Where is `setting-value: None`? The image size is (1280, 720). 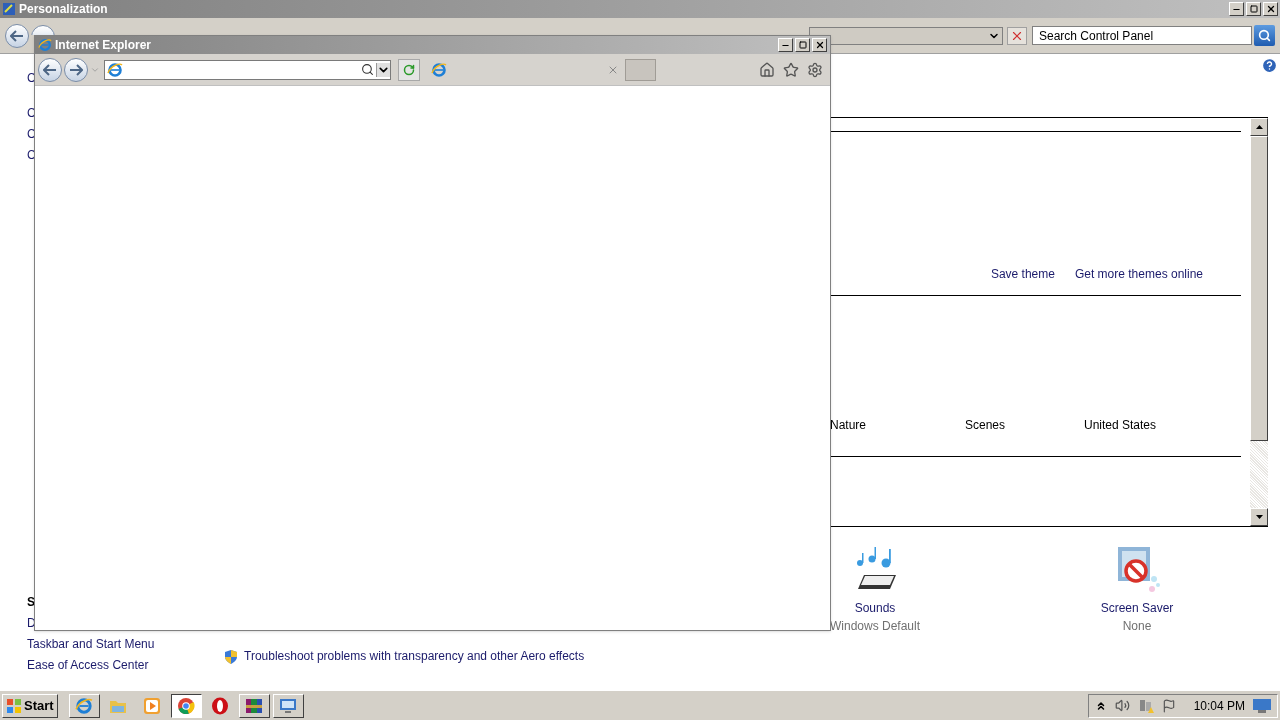 setting-value: None is located at coordinates (1137, 626).